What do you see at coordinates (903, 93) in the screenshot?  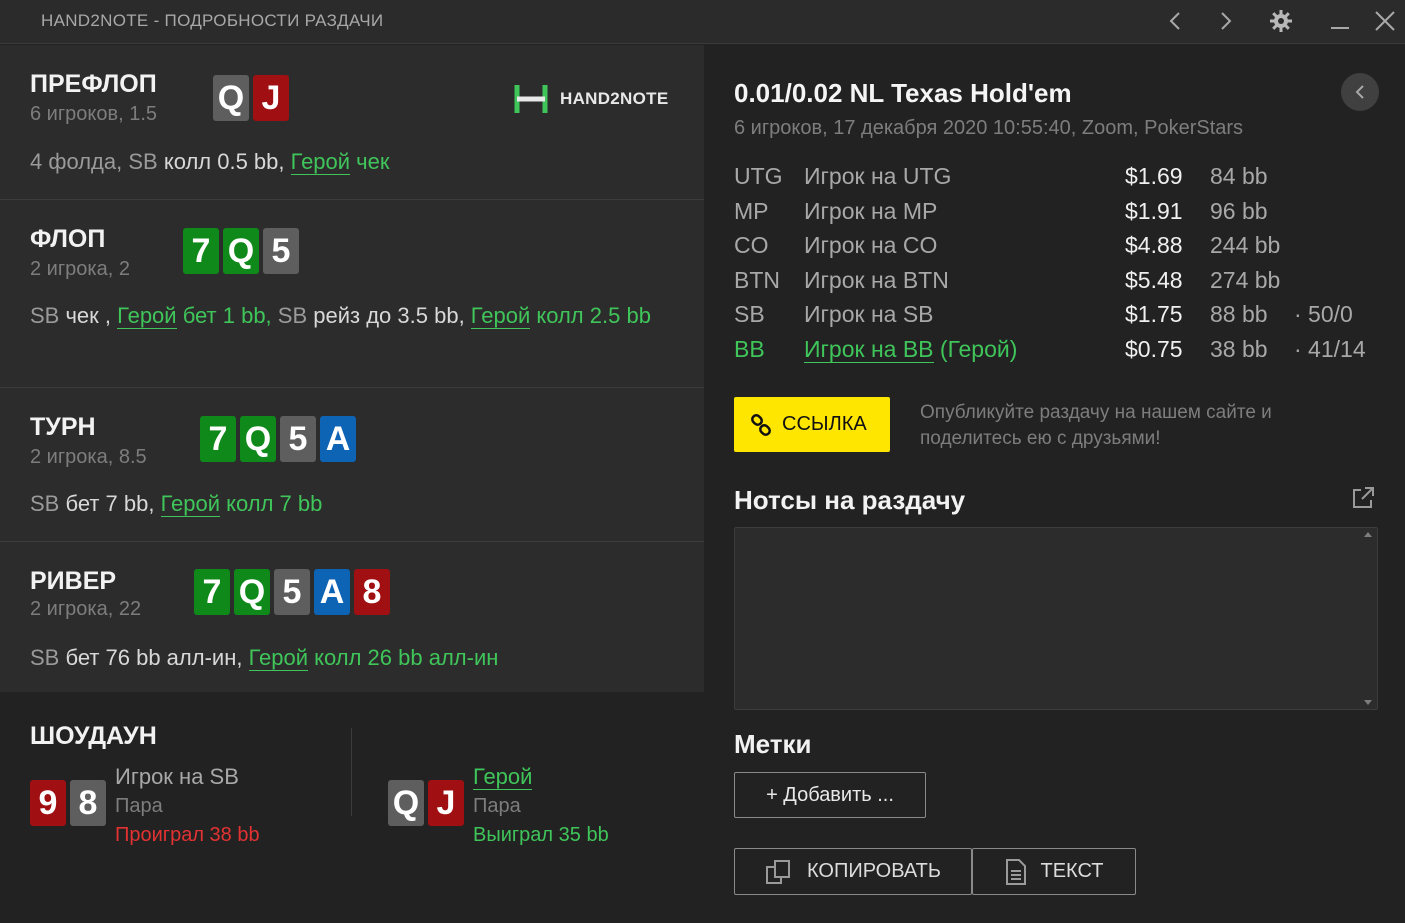 I see `game-title: 0.01/0.02 NL Texas Hold'em` at bounding box center [903, 93].